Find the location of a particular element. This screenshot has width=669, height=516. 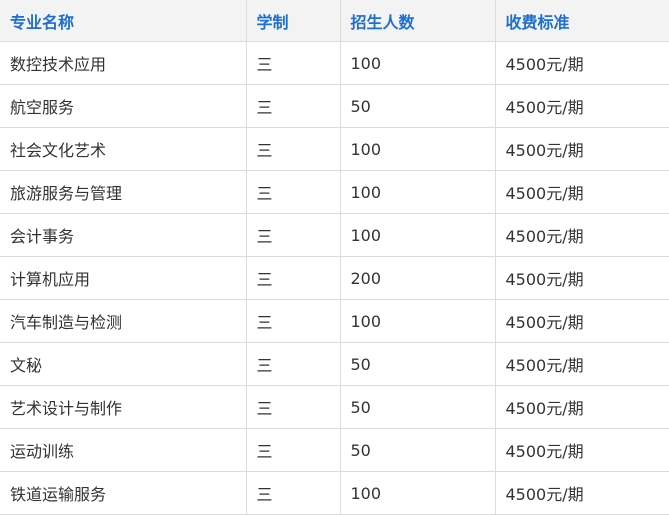

table-row: 航空服务三 50 4500元/期 is located at coordinates (334, 106).